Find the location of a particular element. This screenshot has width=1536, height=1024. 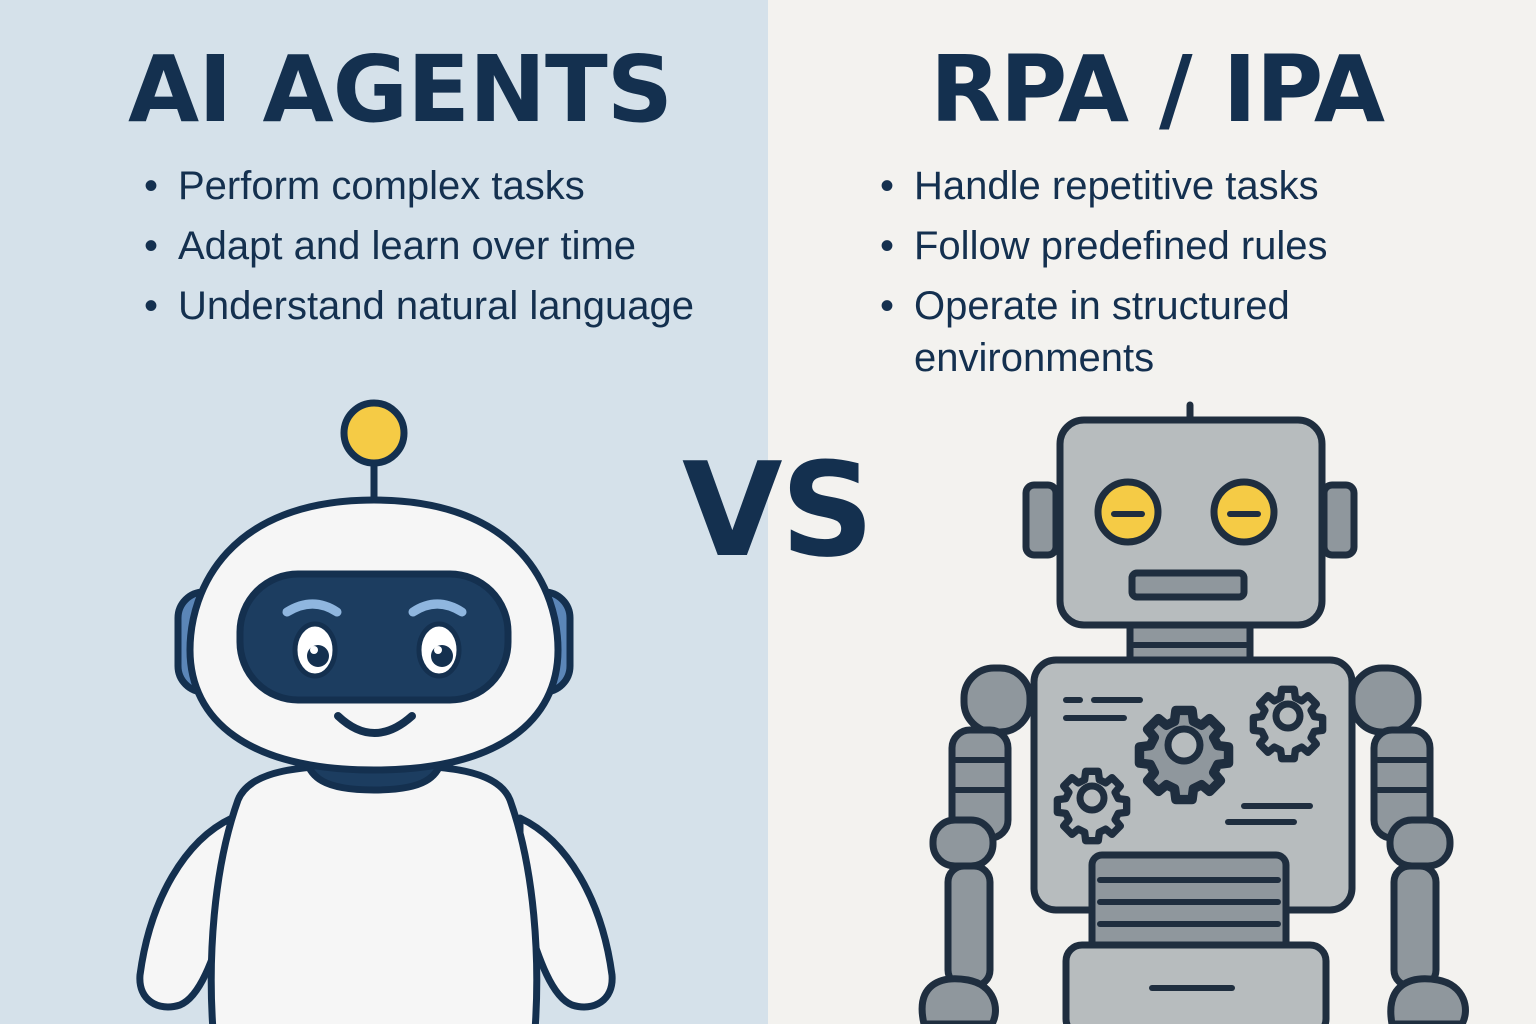

rpa-ipa-title: RPA / IPA is located at coordinates (1157, 89).